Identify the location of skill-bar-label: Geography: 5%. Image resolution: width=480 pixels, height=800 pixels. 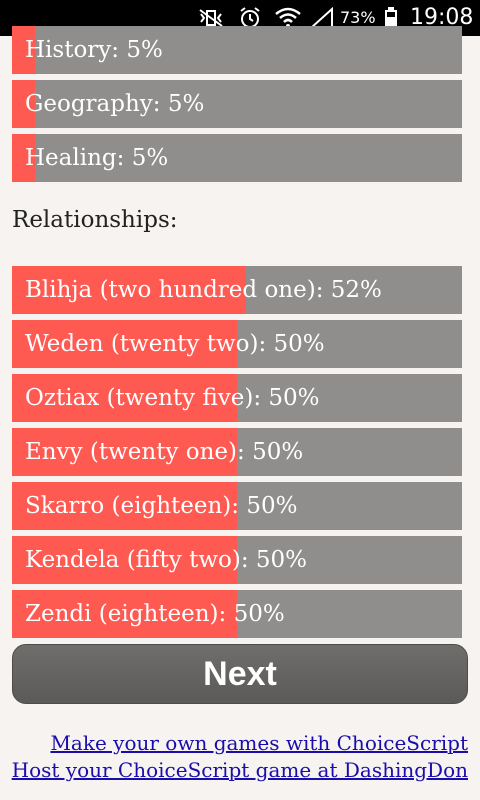
(115, 104).